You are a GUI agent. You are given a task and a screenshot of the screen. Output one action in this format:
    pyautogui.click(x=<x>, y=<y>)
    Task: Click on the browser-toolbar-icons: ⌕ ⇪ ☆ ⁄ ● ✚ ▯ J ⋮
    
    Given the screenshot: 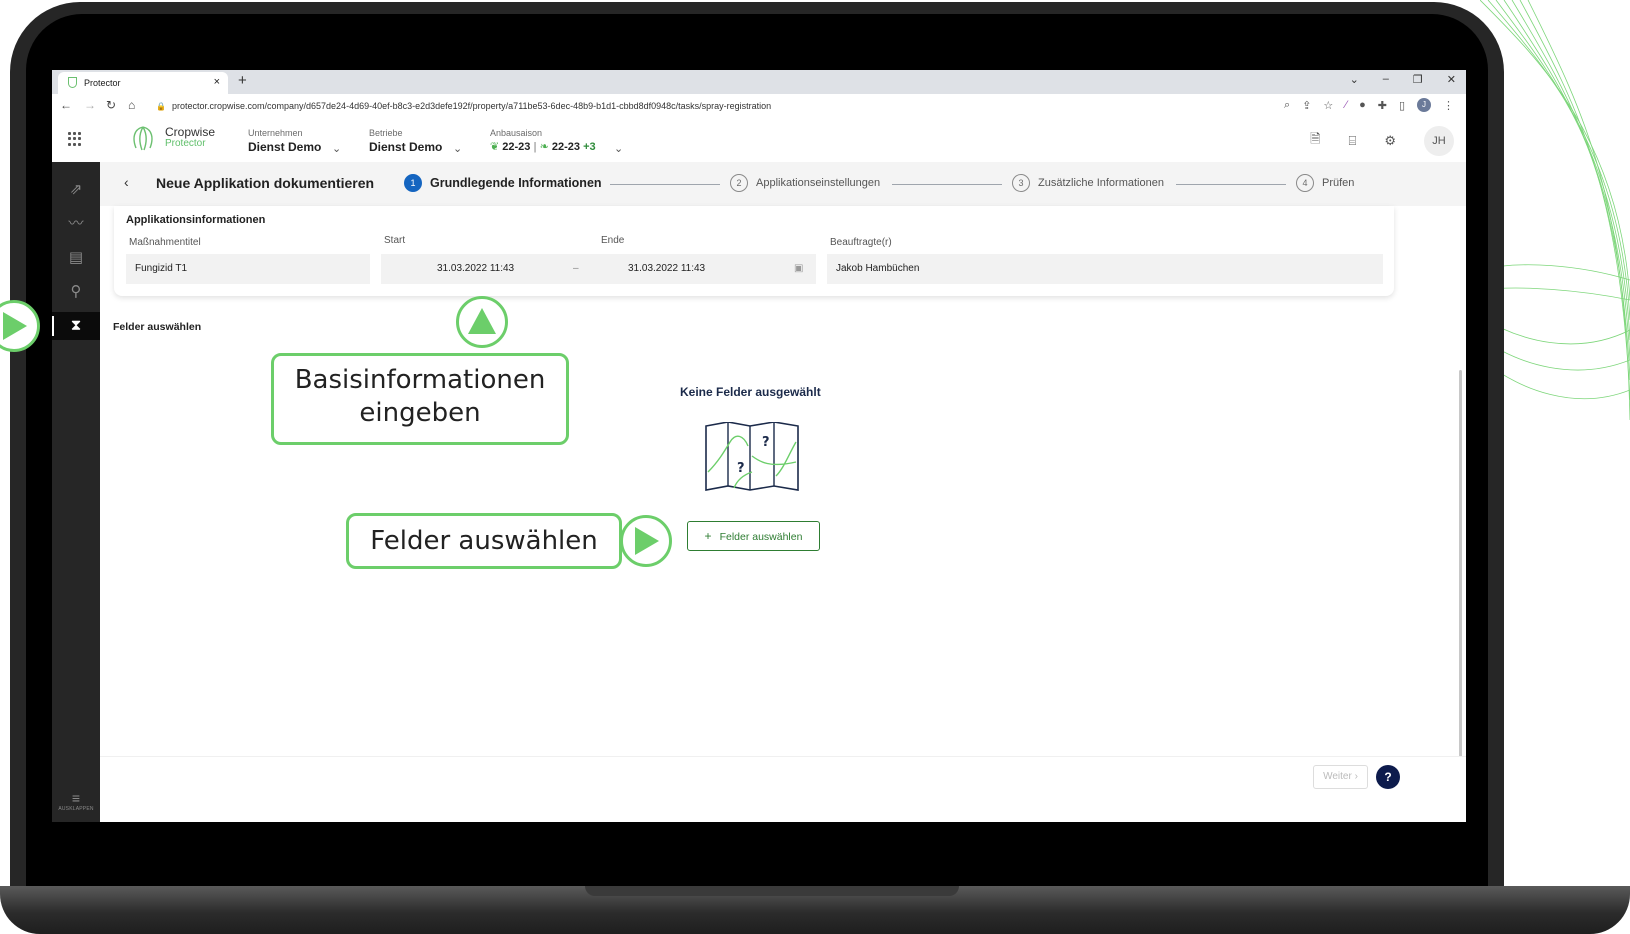 What is the action you would take?
    pyautogui.click(x=1369, y=105)
    